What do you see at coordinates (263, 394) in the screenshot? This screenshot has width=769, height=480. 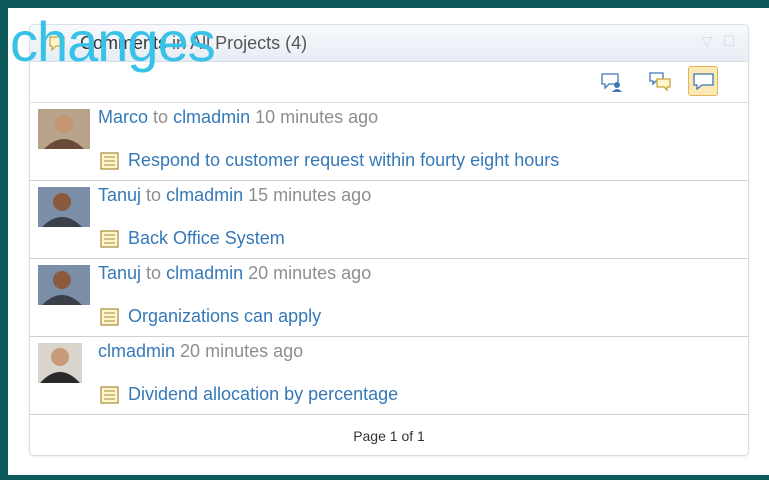 I see `work-item-title: Dividend allocation by percentage` at bounding box center [263, 394].